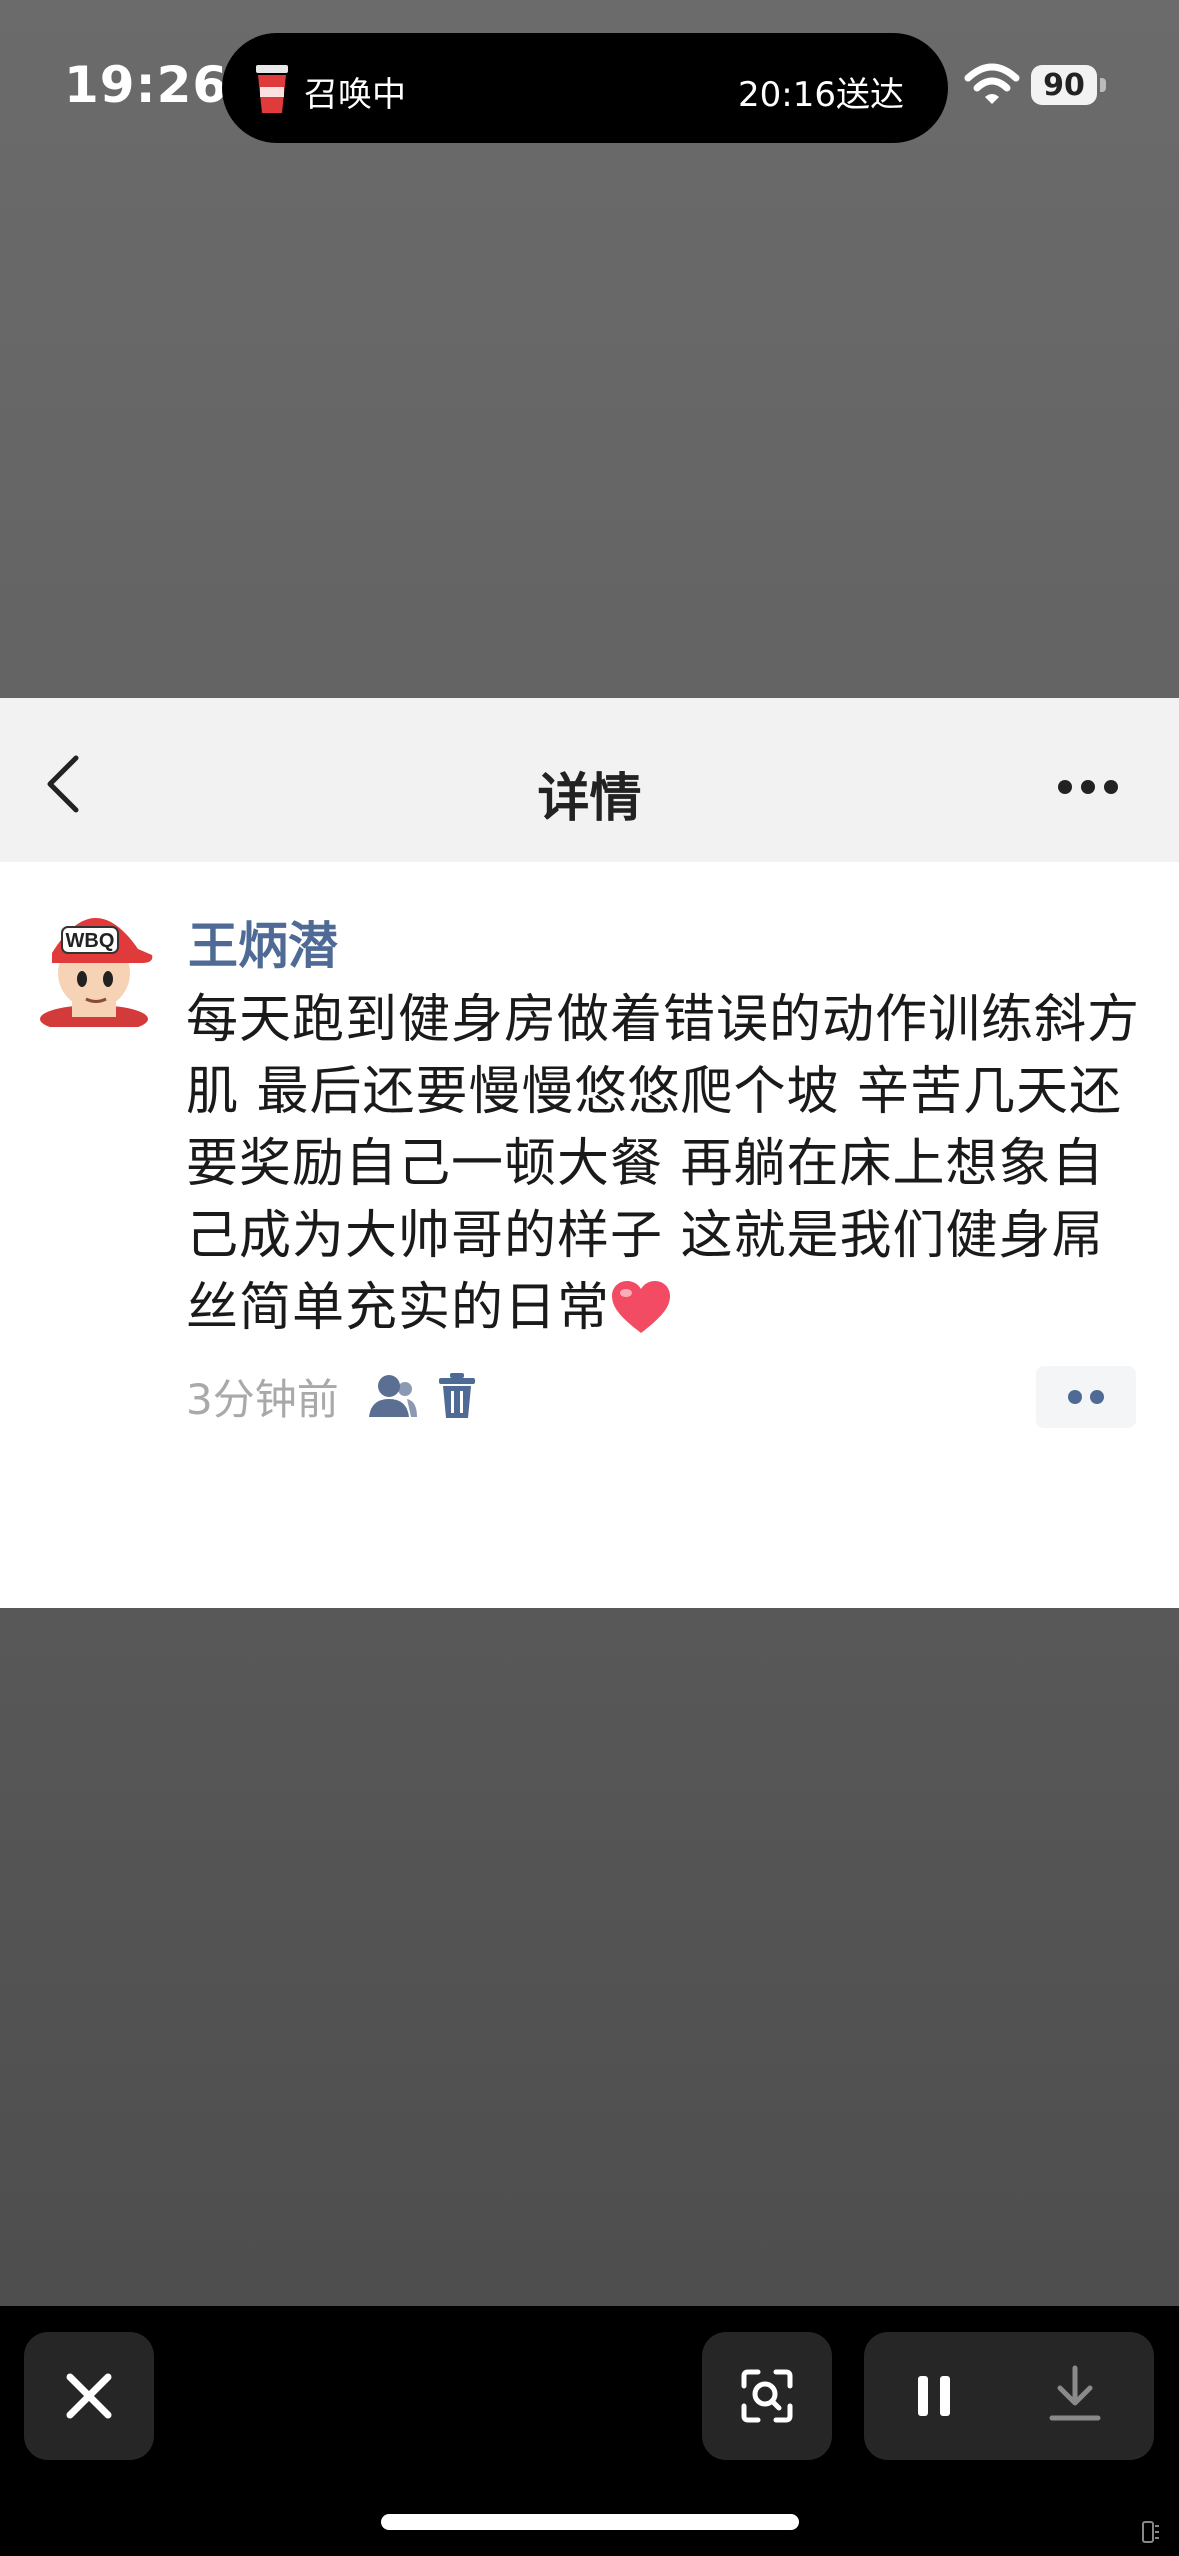 This screenshot has width=1179, height=2556. What do you see at coordinates (821, 95) in the screenshot?
I see `island-eta-text: 20:16送达` at bounding box center [821, 95].